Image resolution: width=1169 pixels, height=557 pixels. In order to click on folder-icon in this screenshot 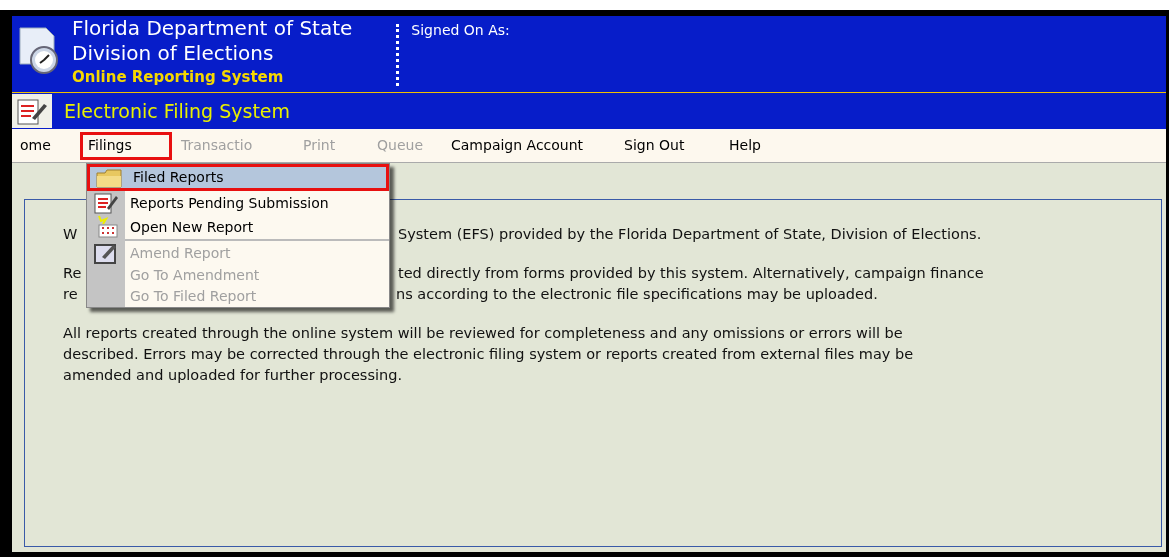, I will do `click(109, 177)`.